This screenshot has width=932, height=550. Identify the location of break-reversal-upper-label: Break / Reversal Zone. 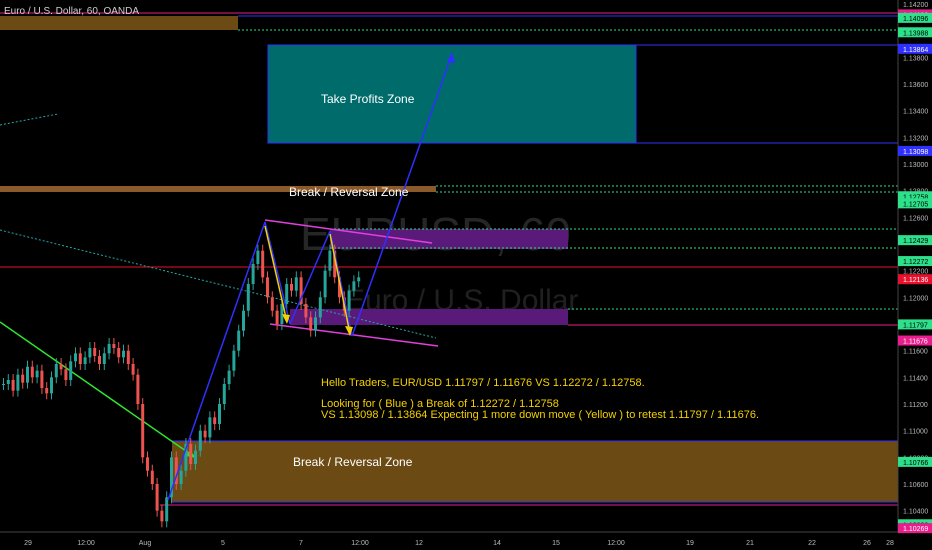
(349, 192).